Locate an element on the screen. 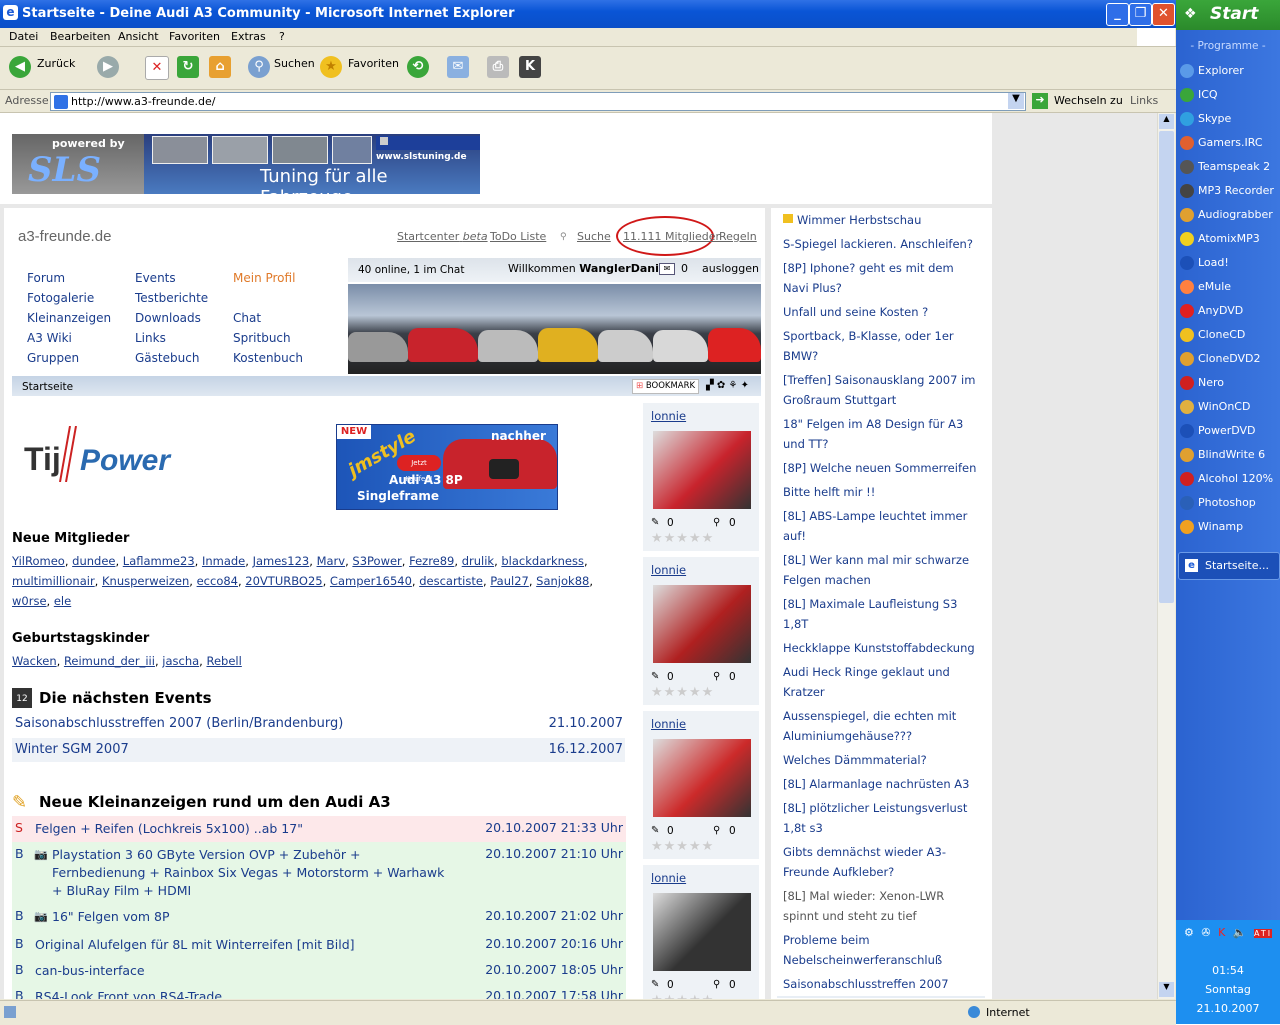 This screenshot has width=1280, height=1025. forum-topic: Heckklappe Kunststoffabdeckung is located at coordinates (881, 649).